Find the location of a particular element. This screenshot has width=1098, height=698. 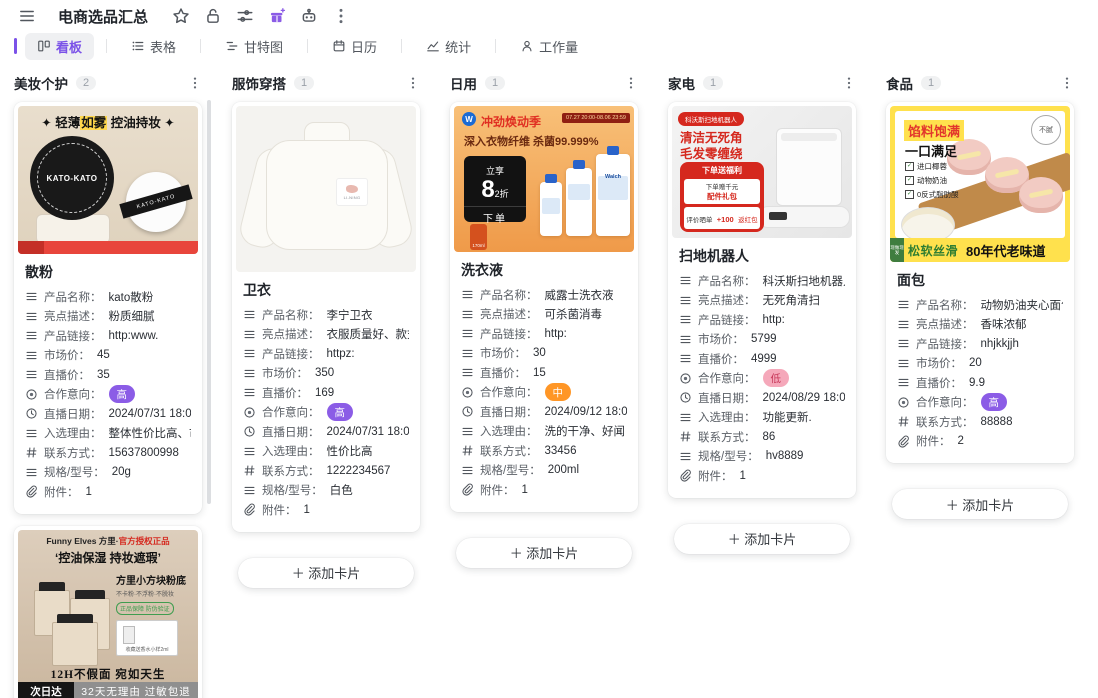

field-label: 联系方式： is located at coordinates (291, 471).